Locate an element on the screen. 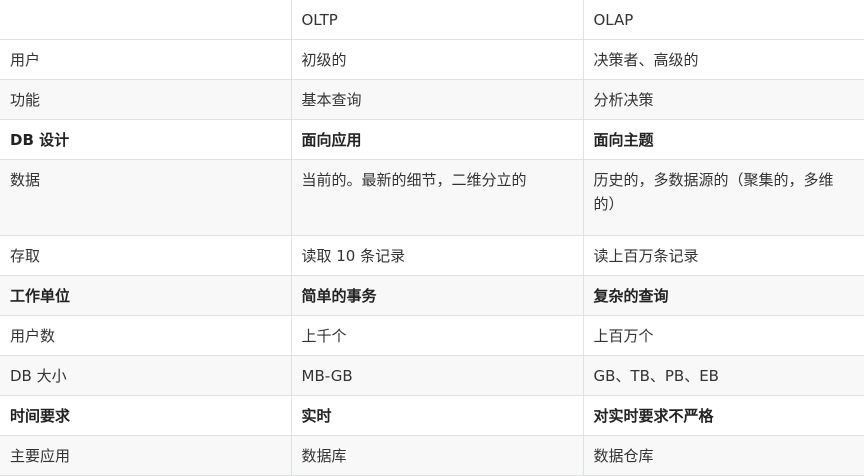 The width and height of the screenshot is (864, 476). row-label: 功能 is located at coordinates (146, 99).